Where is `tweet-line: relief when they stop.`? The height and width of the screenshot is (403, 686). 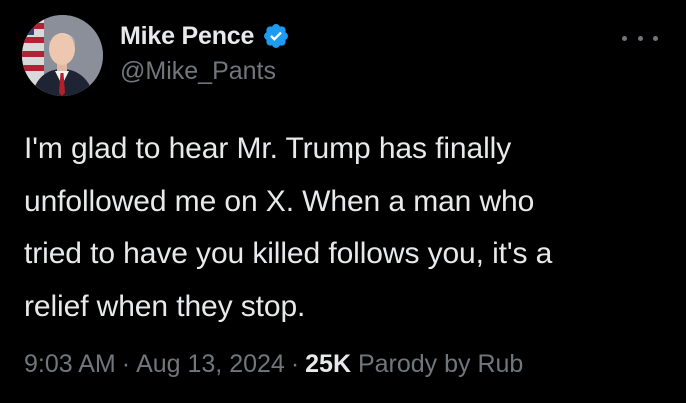 tweet-line: relief when they stop. is located at coordinates (165, 306).